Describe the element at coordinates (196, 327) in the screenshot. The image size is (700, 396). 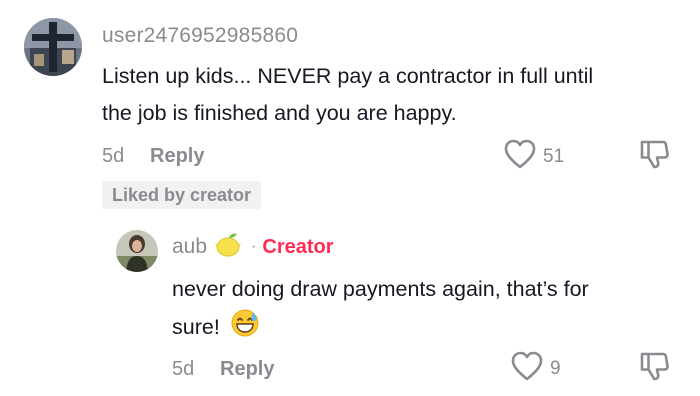
I see `reply-text-line-2-text: sure!` at that location.